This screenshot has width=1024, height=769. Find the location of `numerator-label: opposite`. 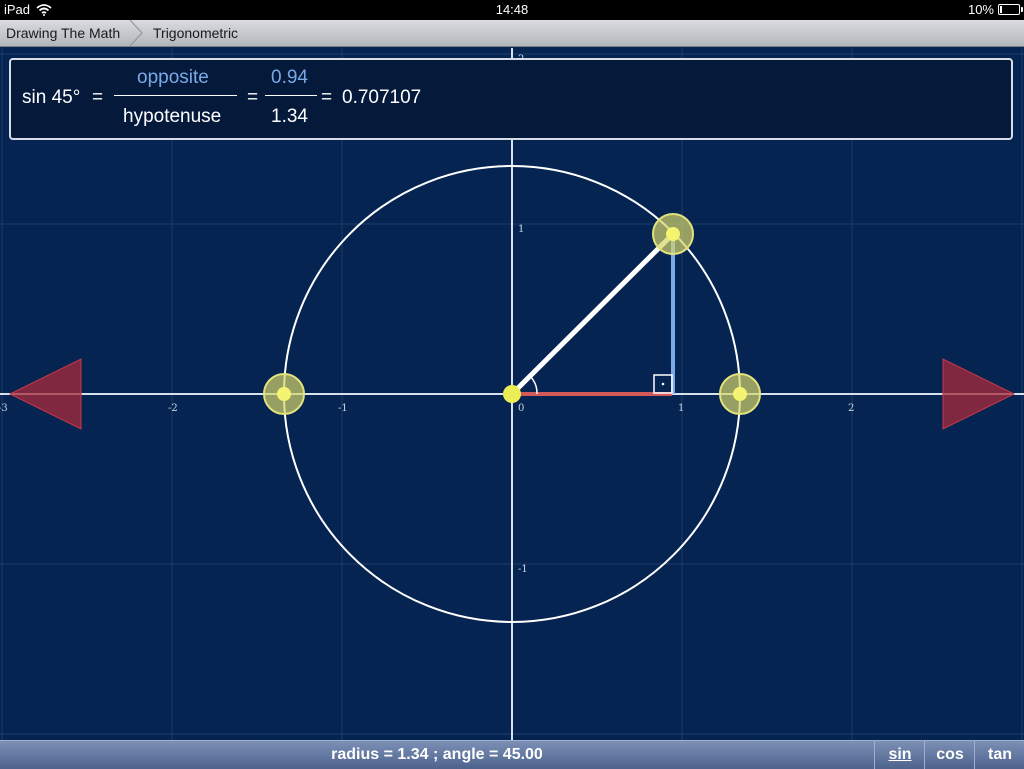

numerator-label: opposite is located at coordinates (173, 77).